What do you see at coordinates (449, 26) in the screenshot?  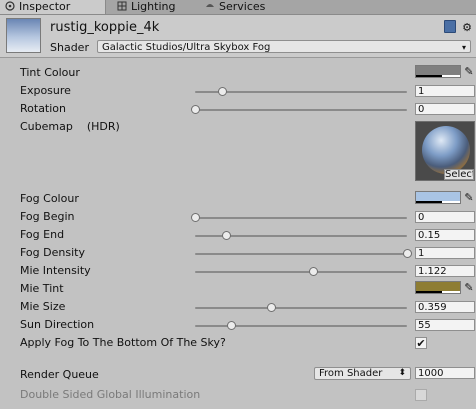 I see `help-book-icon` at bounding box center [449, 26].